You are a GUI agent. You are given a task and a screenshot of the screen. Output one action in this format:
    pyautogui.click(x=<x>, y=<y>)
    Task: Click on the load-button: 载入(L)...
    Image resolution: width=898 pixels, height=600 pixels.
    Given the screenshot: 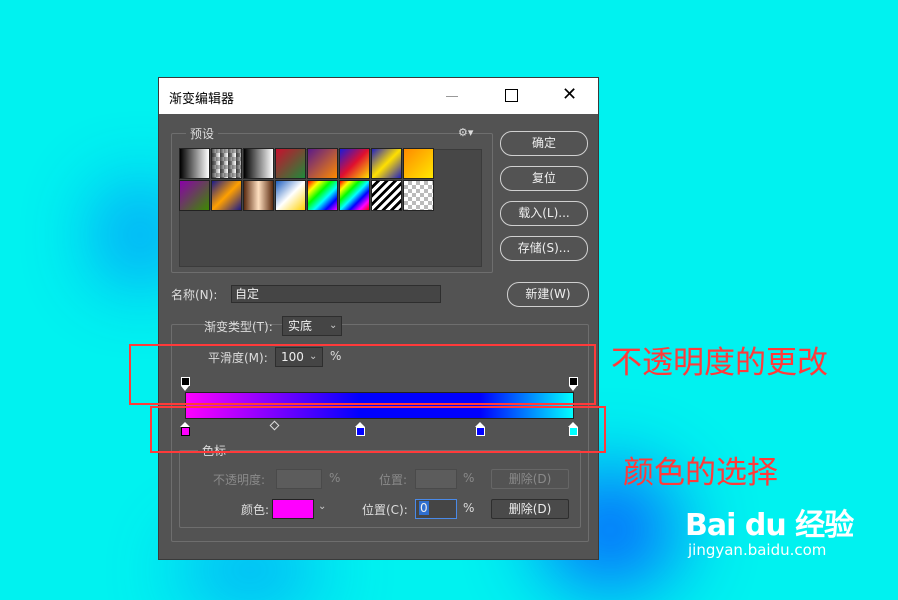 What is the action you would take?
    pyautogui.click(x=544, y=213)
    